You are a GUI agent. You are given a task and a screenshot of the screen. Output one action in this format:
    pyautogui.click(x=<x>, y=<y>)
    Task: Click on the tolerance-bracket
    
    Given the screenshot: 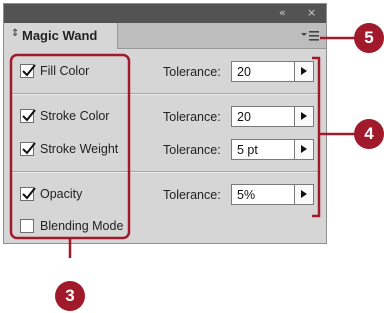 What is the action you would take?
    pyautogui.click(x=316, y=137)
    